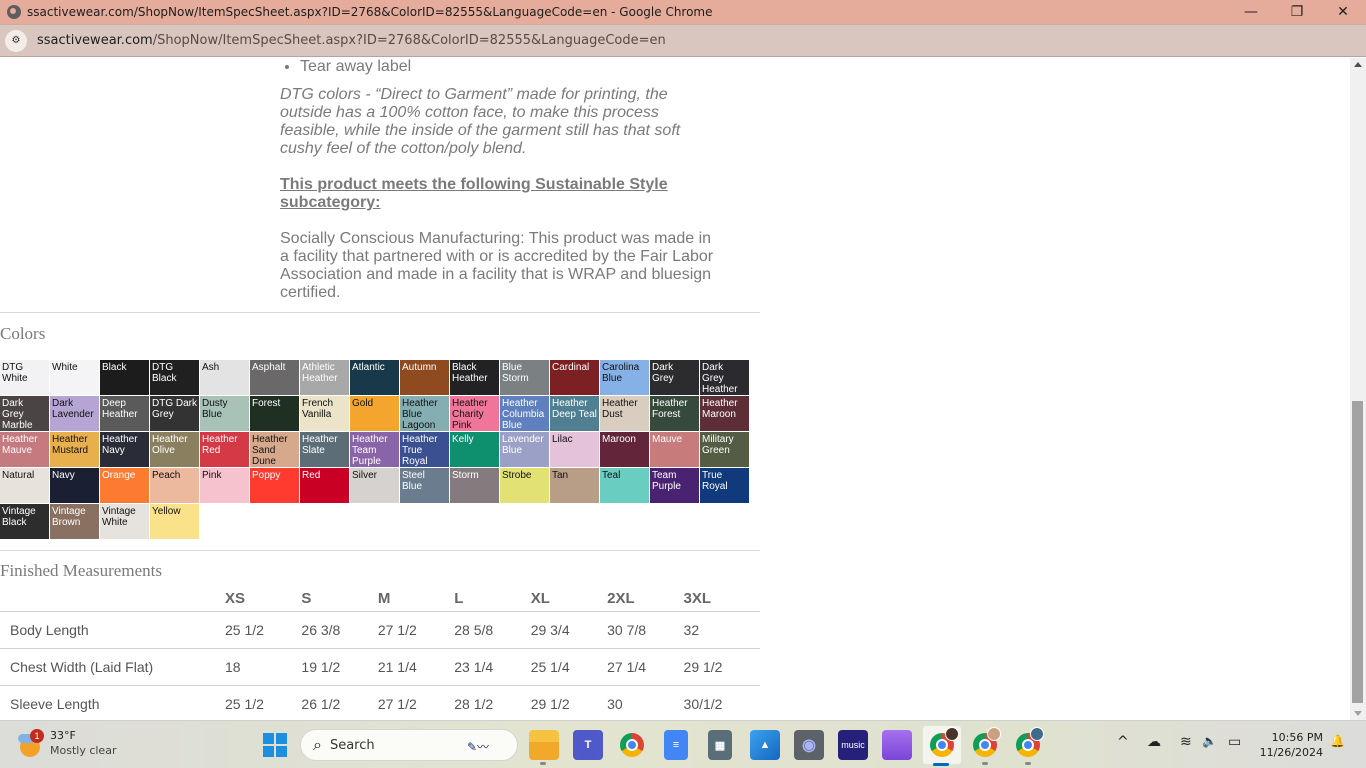 The height and width of the screenshot is (768, 1366). What do you see at coordinates (624, 449) in the screenshot?
I see `color-swatch: Maroon` at bounding box center [624, 449].